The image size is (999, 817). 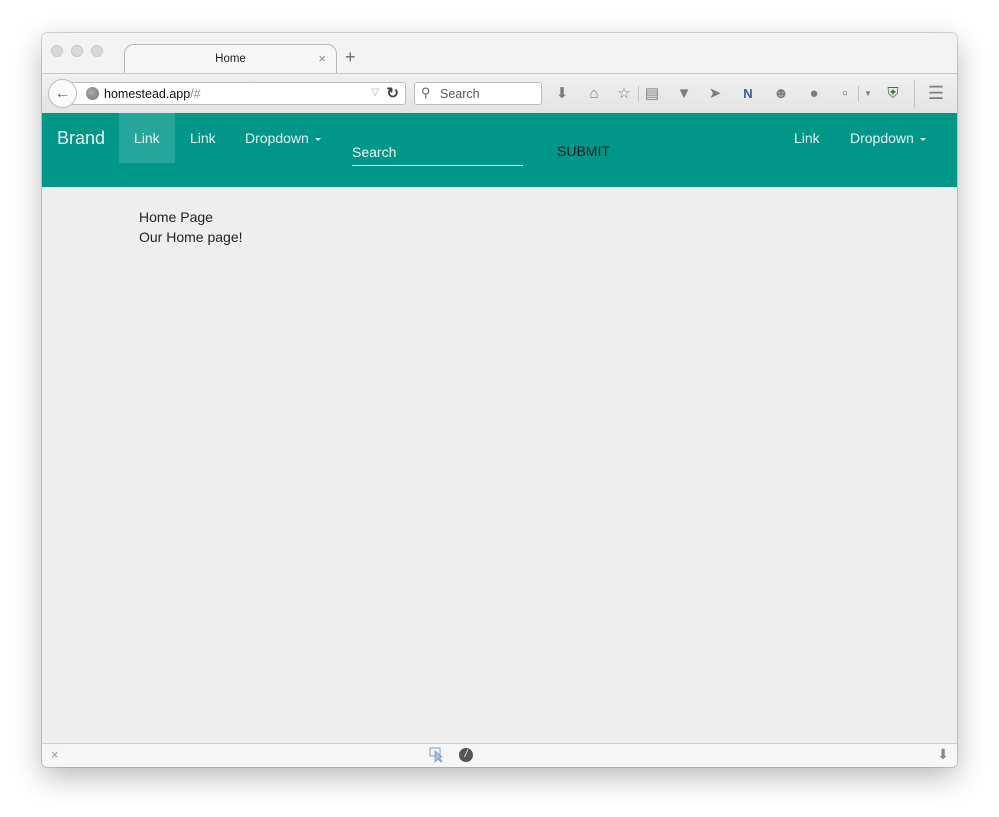 I want to click on url-host: homestead.app, so click(x=147, y=94).